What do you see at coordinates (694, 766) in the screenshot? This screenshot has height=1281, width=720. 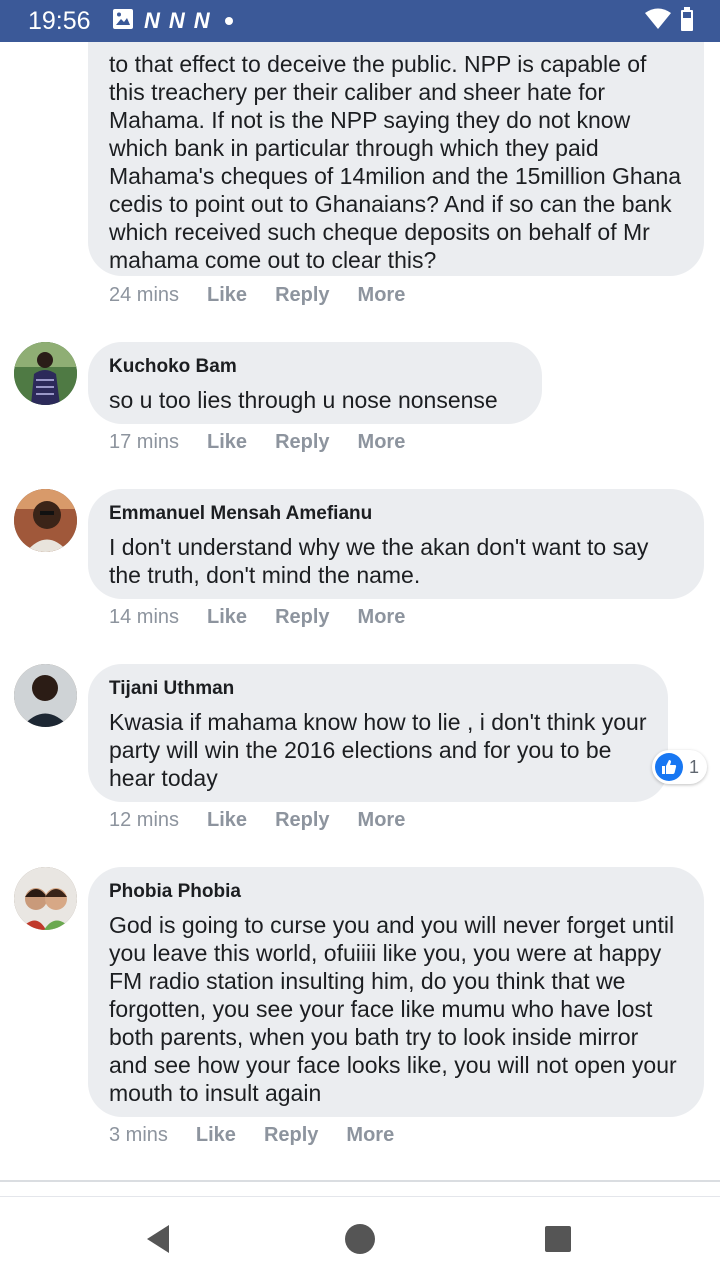 I see `reaction-count: 1` at bounding box center [694, 766].